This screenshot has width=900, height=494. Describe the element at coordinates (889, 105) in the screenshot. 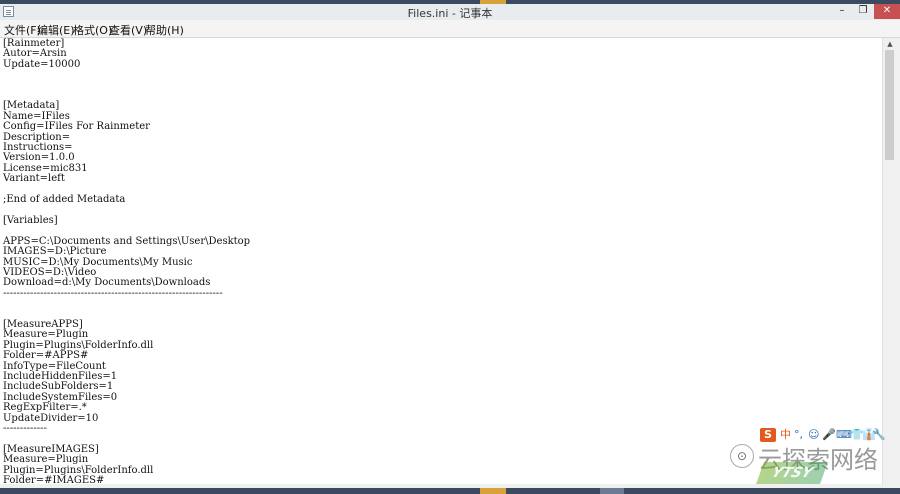

I see `scroll-thumb` at that location.